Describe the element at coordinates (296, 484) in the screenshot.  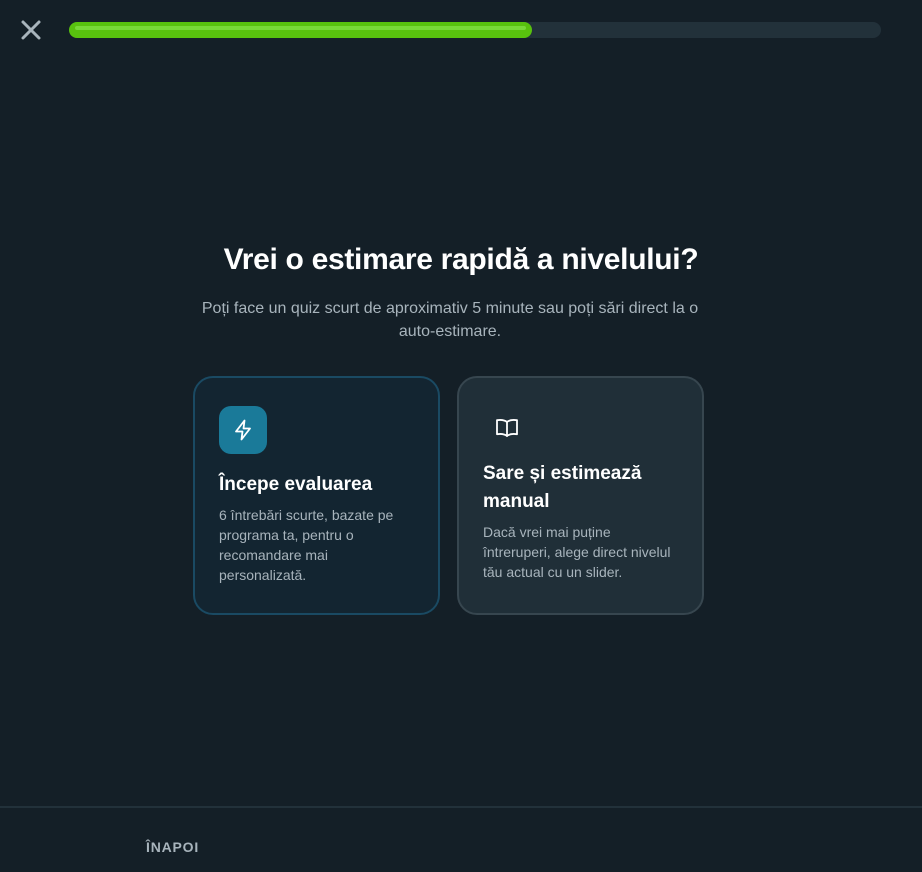
I see `start-assessment-title: Începe evaluarea` at that location.